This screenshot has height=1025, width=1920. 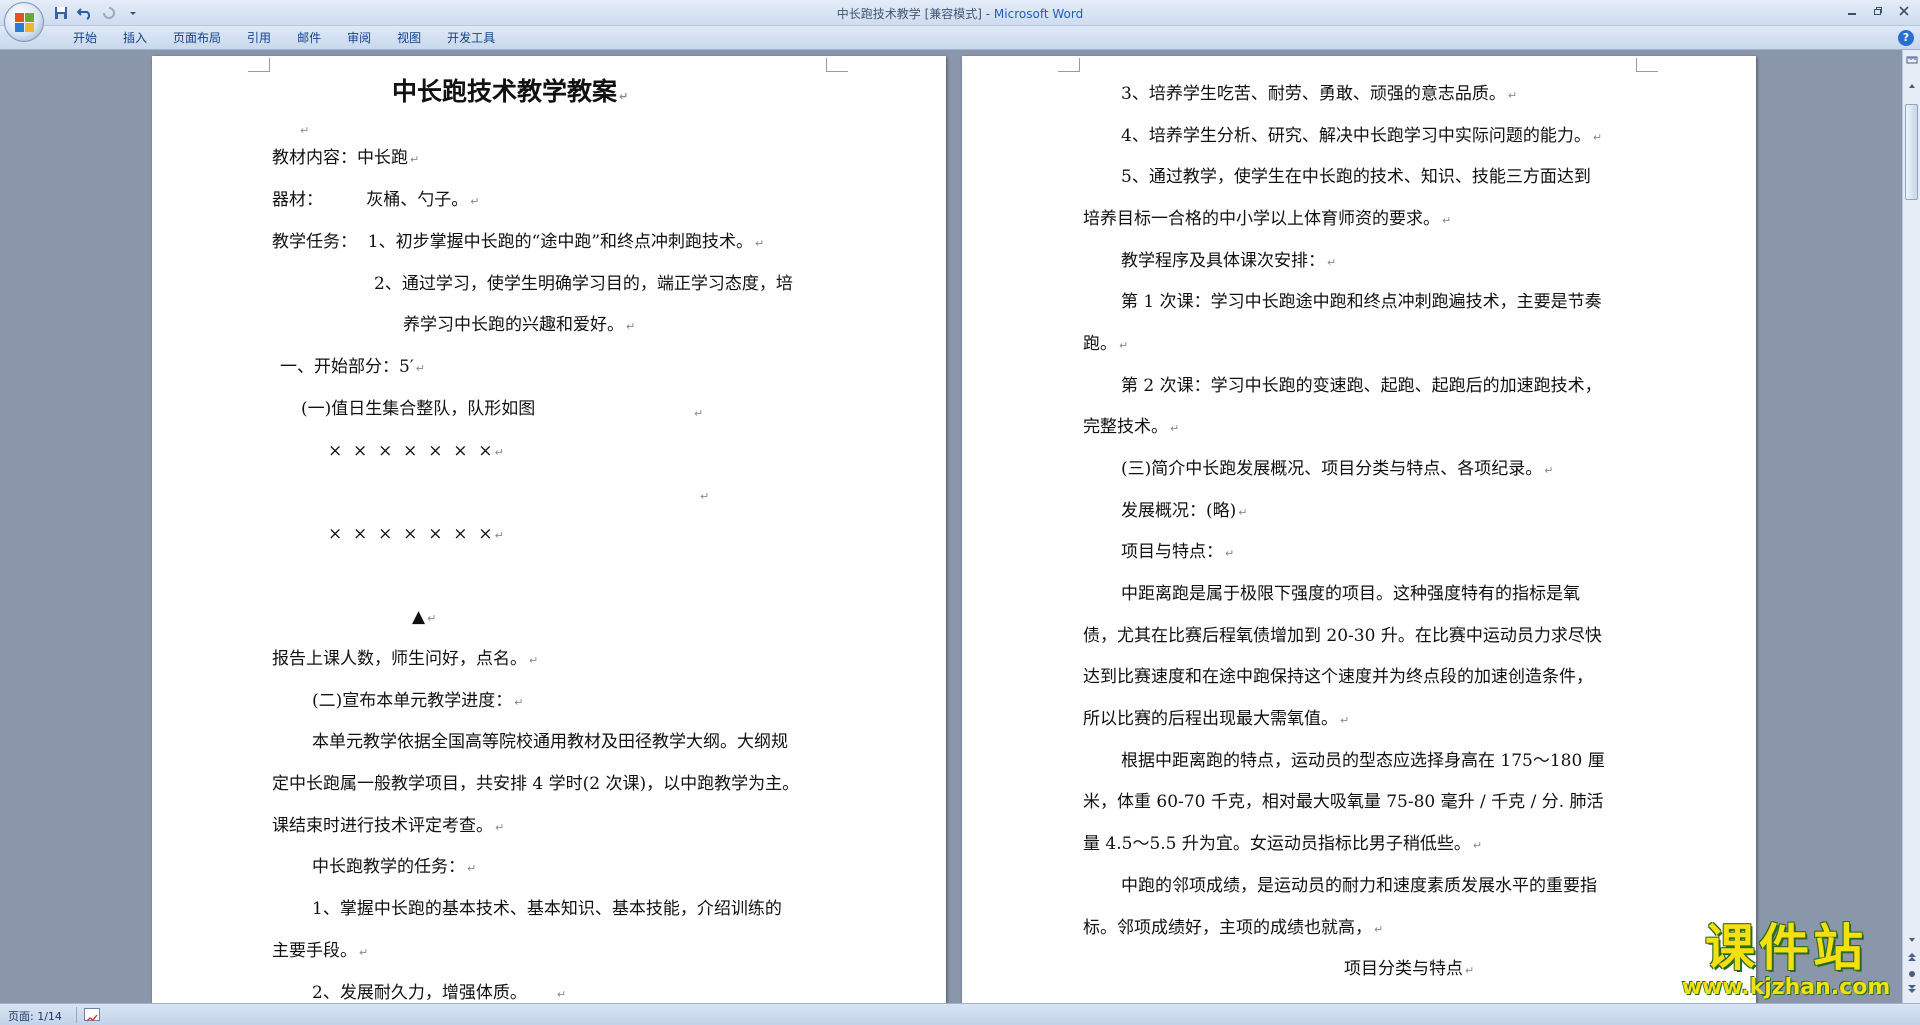 I want to click on watermark-url: www.kjzhan.com, so click(x=1786, y=987).